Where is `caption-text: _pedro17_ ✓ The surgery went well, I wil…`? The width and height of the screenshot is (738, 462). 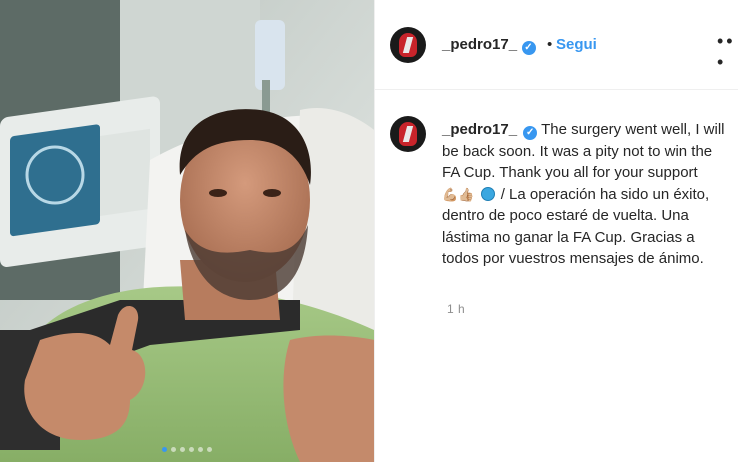
caption-text: _pedro17_ ✓ The surgery went well, I wil… is located at coordinates (586, 194).